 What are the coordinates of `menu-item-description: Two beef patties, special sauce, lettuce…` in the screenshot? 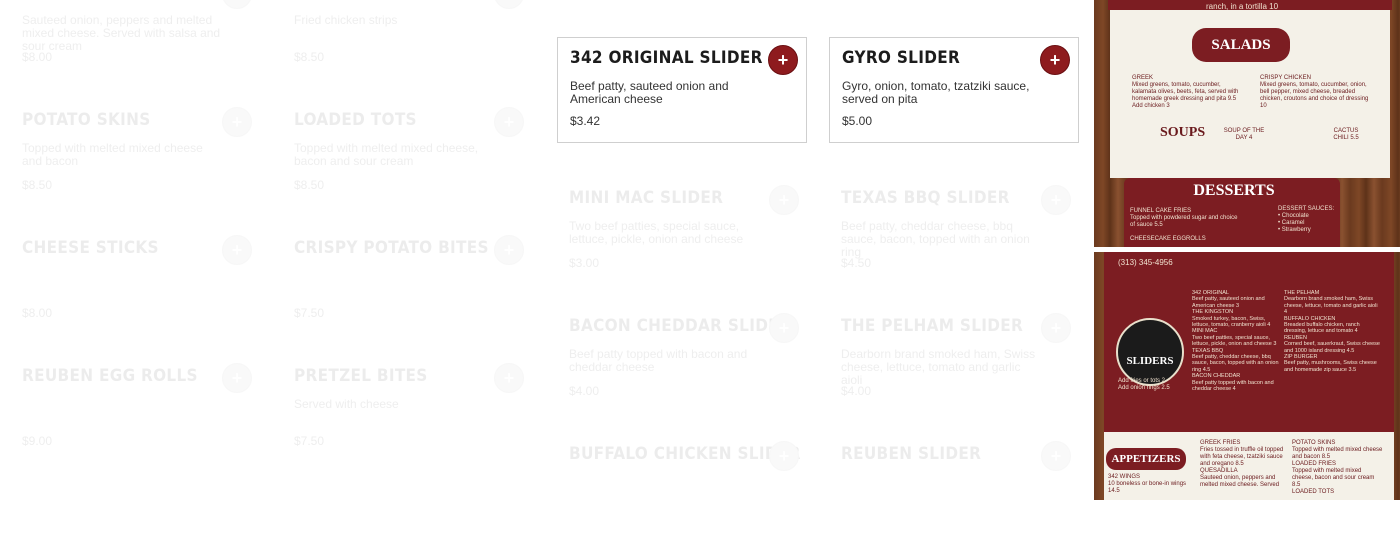 It's located at (656, 232).